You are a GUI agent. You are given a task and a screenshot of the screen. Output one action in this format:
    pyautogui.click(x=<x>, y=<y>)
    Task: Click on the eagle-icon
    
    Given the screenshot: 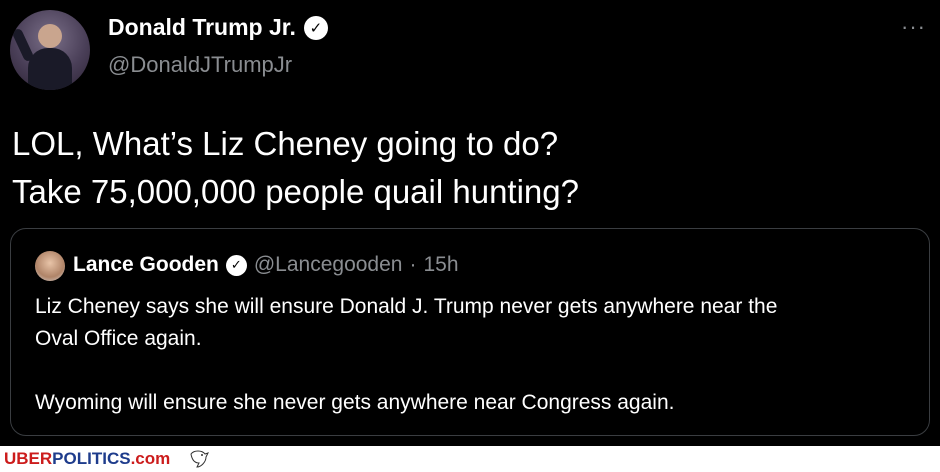 What is the action you would take?
    pyautogui.click(x=200, y=459)
    